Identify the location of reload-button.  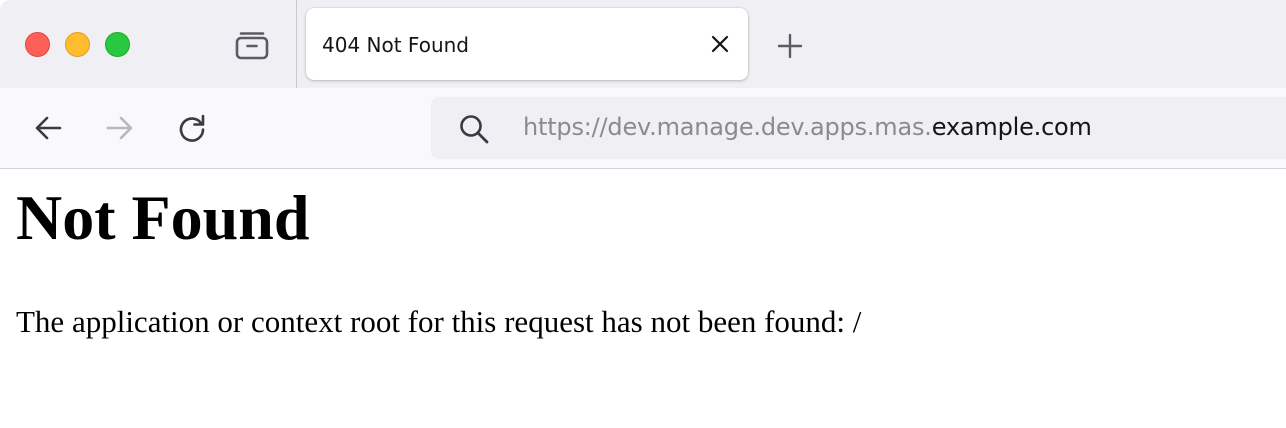
(192, 128).